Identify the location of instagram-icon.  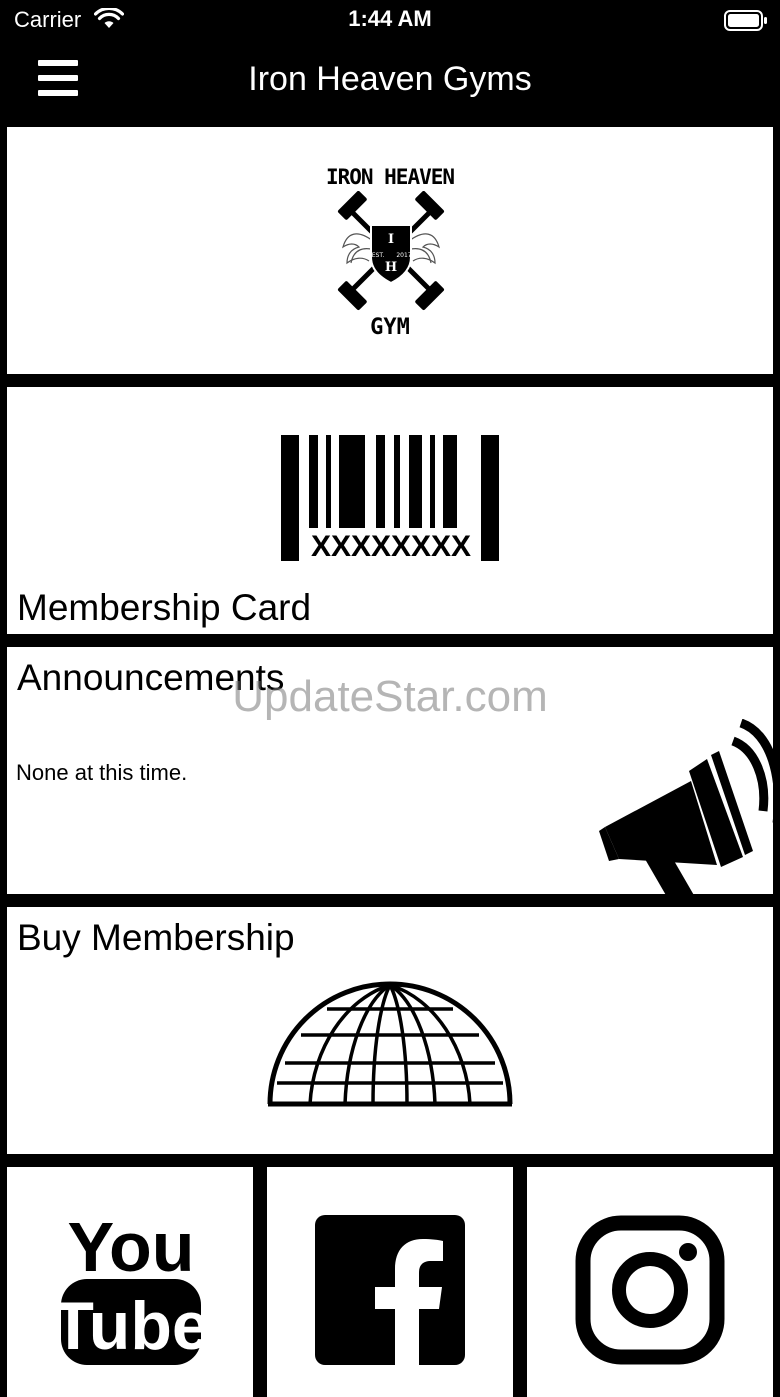
(650, 1292).